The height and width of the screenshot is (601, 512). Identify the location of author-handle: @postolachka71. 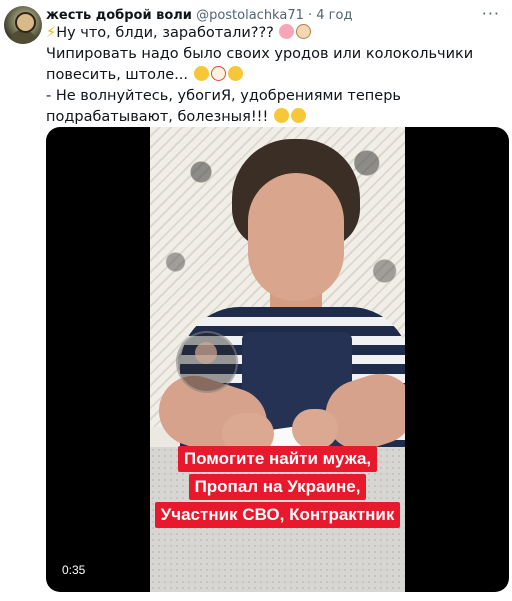
(250, 15).